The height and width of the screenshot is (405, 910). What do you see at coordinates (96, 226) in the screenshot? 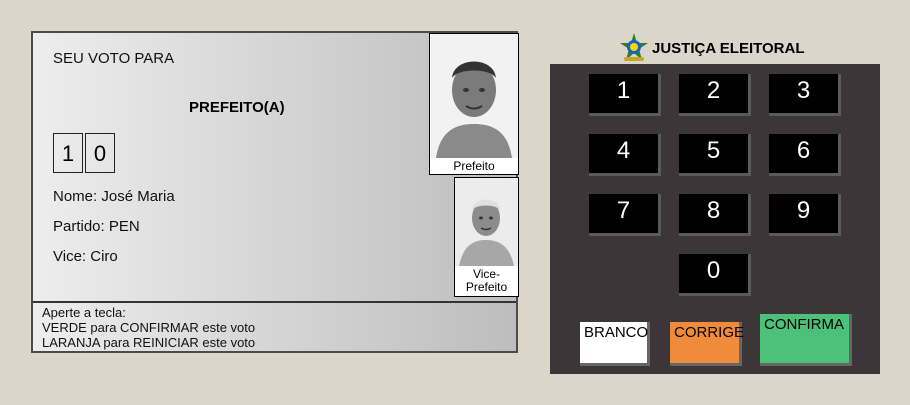
I see `candidate-party: Partido: PEN` at bounding box center [96, 226].